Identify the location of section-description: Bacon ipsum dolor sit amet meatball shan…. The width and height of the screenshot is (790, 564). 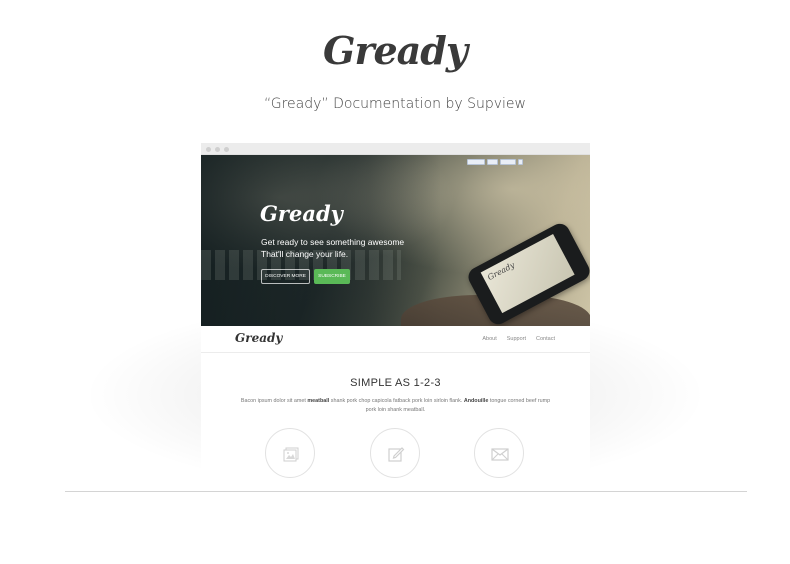
(395, 405).